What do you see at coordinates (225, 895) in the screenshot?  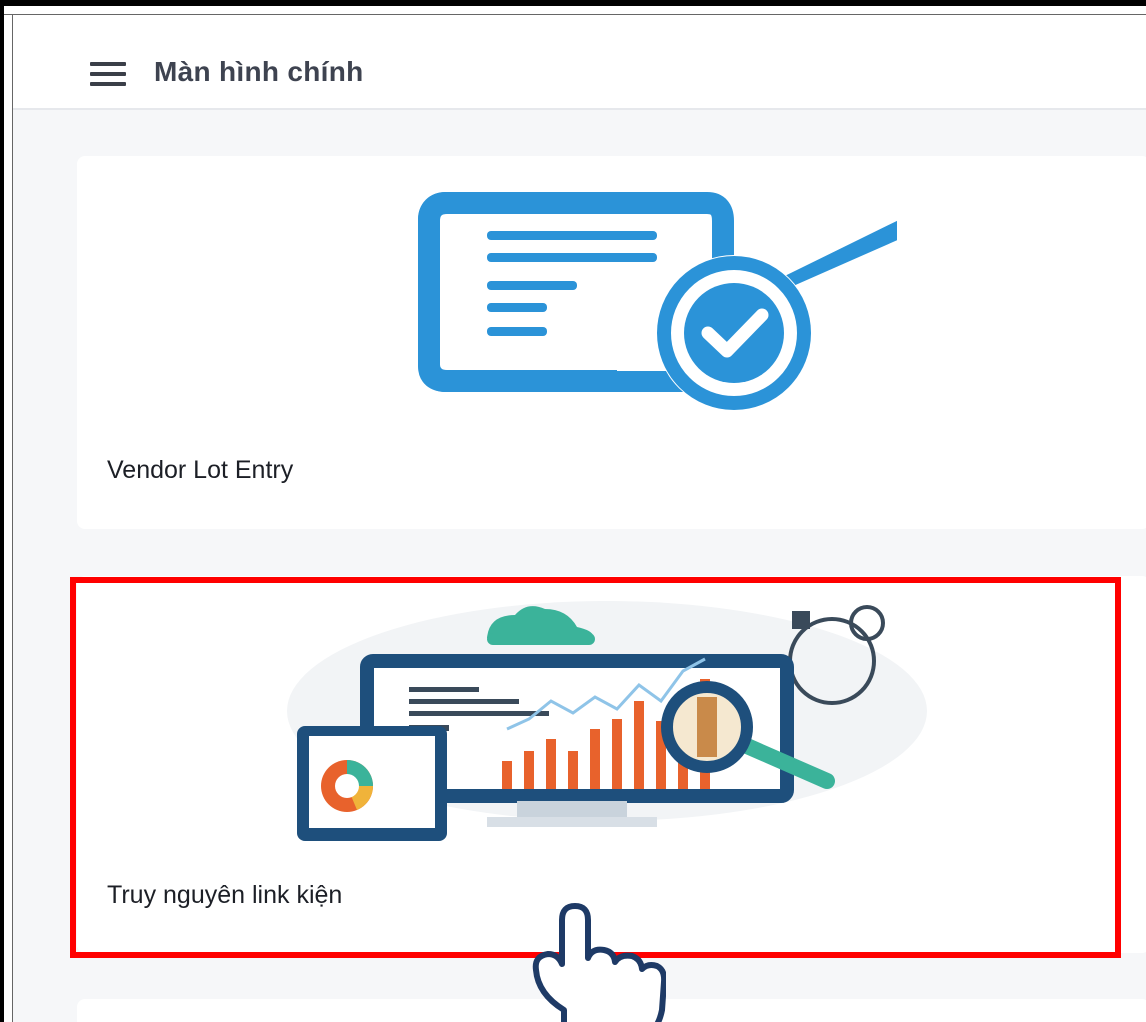 I see `card-label: Truy nguyên link kiện` at bounding box center [225, 895].